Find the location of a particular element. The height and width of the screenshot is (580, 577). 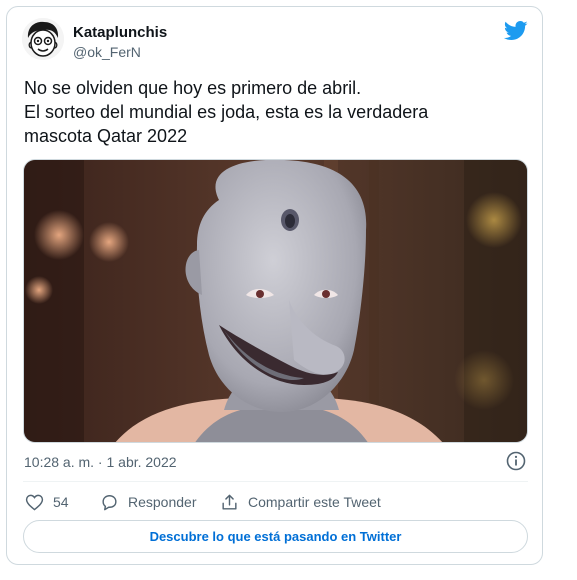

speech-bubble-icon is located at coordinates (109, 502).